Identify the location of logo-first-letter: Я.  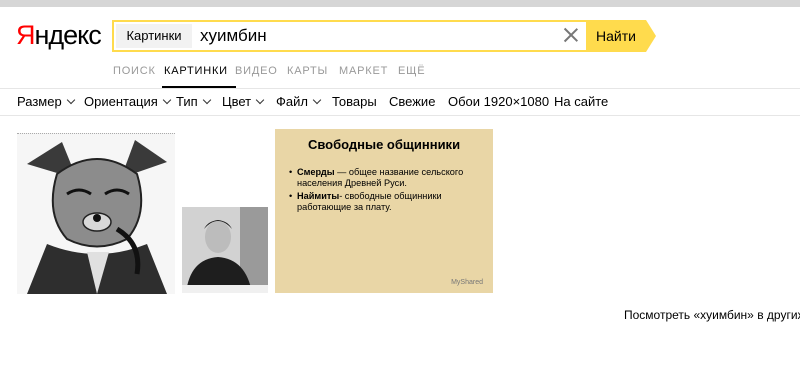
(25, 35).